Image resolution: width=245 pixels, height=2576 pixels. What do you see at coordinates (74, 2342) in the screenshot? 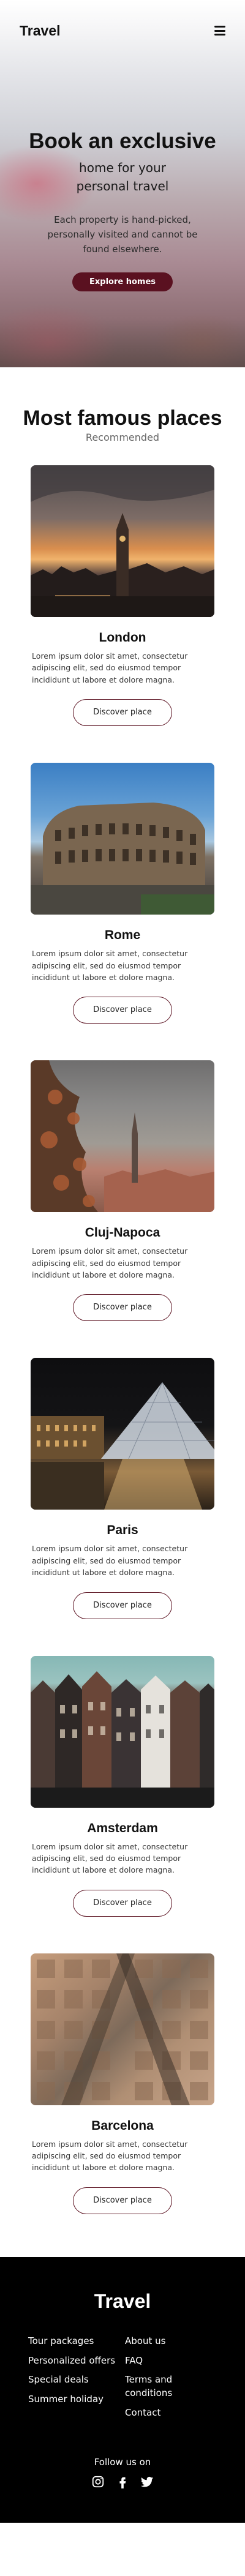
I see `footer-link-tour-packages: Tour packages` at bounding box center [74, 2342].